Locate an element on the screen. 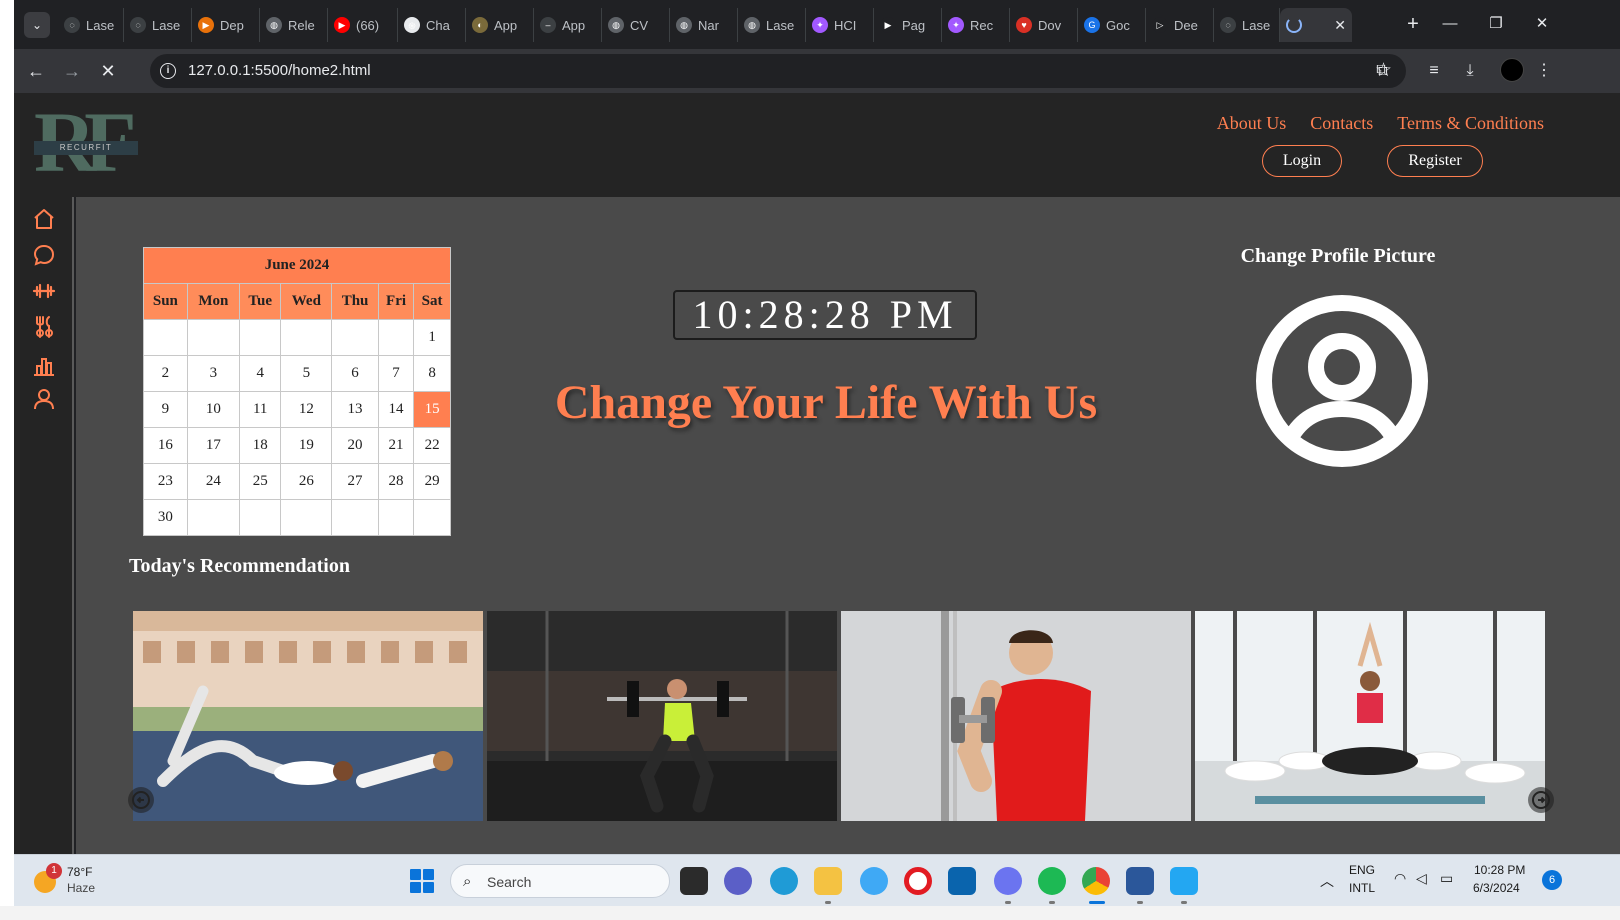 The width and height of the screenshot is (1620, 920). browser-tab: G Goc is located at coordinates (1112, 25).